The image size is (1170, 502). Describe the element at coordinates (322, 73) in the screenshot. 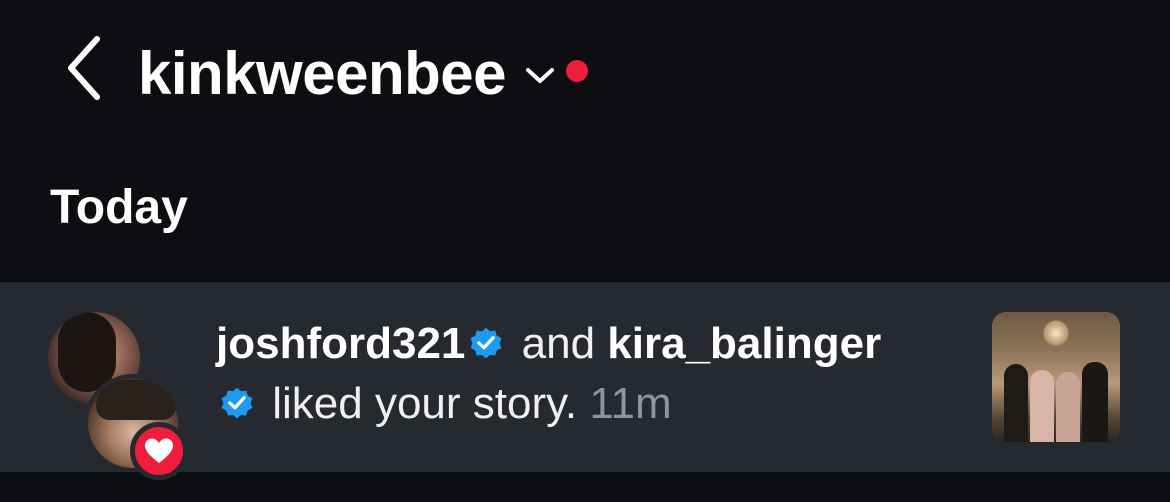

I see `account-name: kinkweenbee` at that location.